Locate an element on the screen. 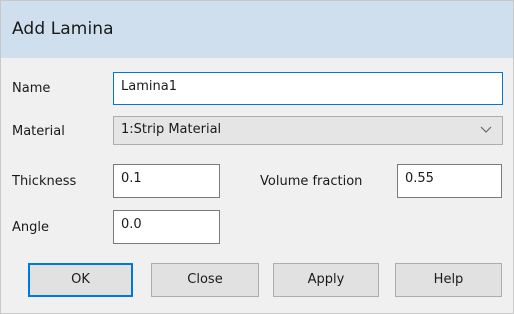 The width and height of the screenshot is (514, 314). chevron-down-icon is located at coordinates (486, 129).